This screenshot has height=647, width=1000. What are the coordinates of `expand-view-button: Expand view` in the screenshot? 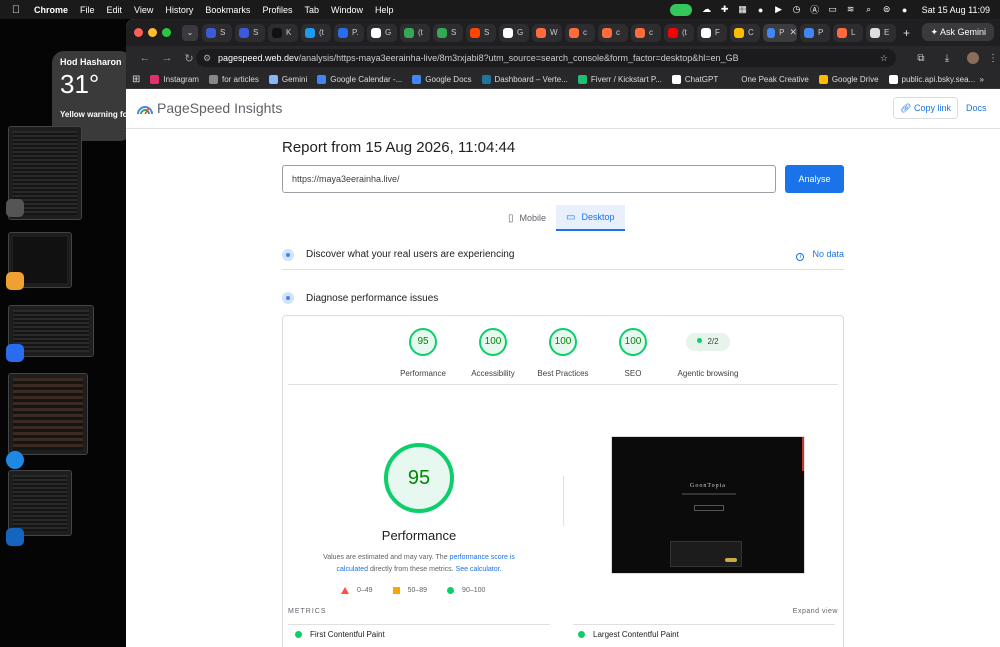 It's located at (815, 611).